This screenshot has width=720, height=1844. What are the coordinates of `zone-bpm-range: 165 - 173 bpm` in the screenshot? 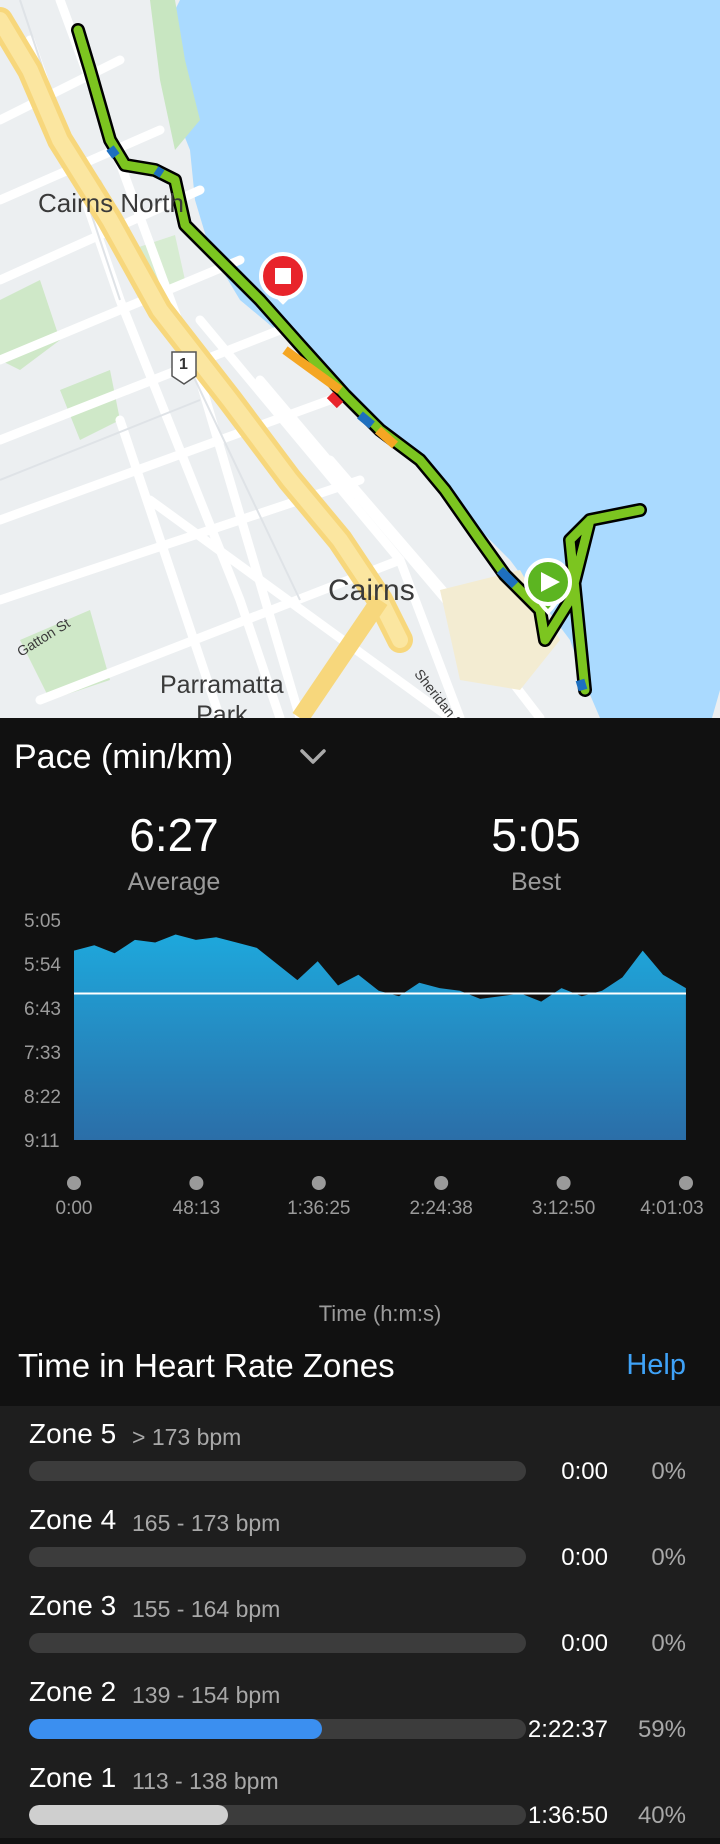 It's located at (206, 1523).